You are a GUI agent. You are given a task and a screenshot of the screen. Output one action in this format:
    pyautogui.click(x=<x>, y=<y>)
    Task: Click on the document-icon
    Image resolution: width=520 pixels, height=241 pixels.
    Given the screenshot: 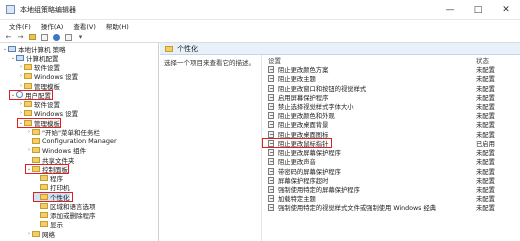 What is the action you would take?
    pyautogui.click(x=44, y=37)
    